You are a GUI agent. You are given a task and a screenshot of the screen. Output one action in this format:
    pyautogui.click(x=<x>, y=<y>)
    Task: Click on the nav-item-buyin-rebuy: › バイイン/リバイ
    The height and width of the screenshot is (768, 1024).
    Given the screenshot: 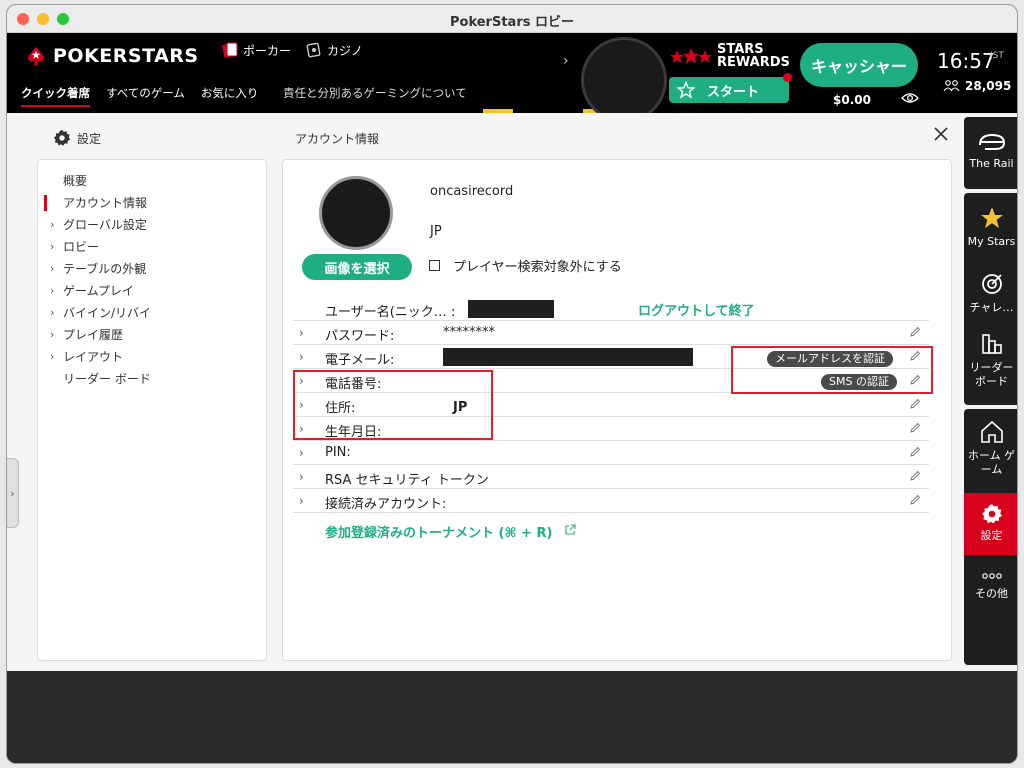 What is the action you would take?
    pyautogui.click(x=152, y=313)
    